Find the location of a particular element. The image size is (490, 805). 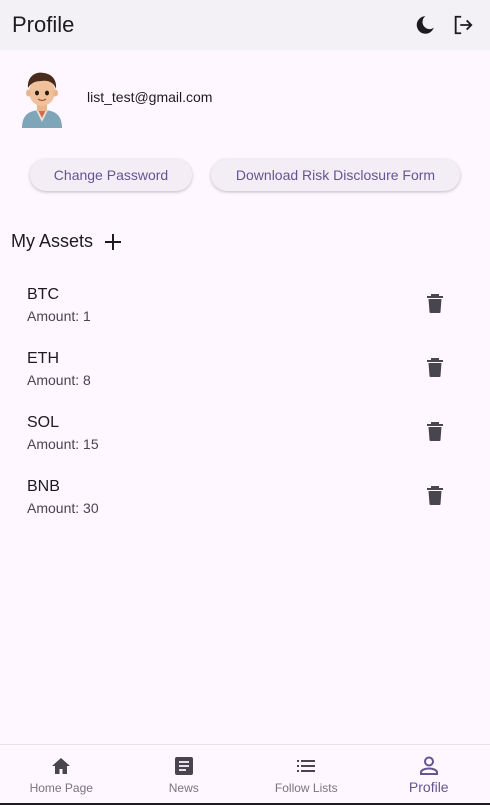

profile-header: list_test@gmail.com is located at coordinates (113, 97).